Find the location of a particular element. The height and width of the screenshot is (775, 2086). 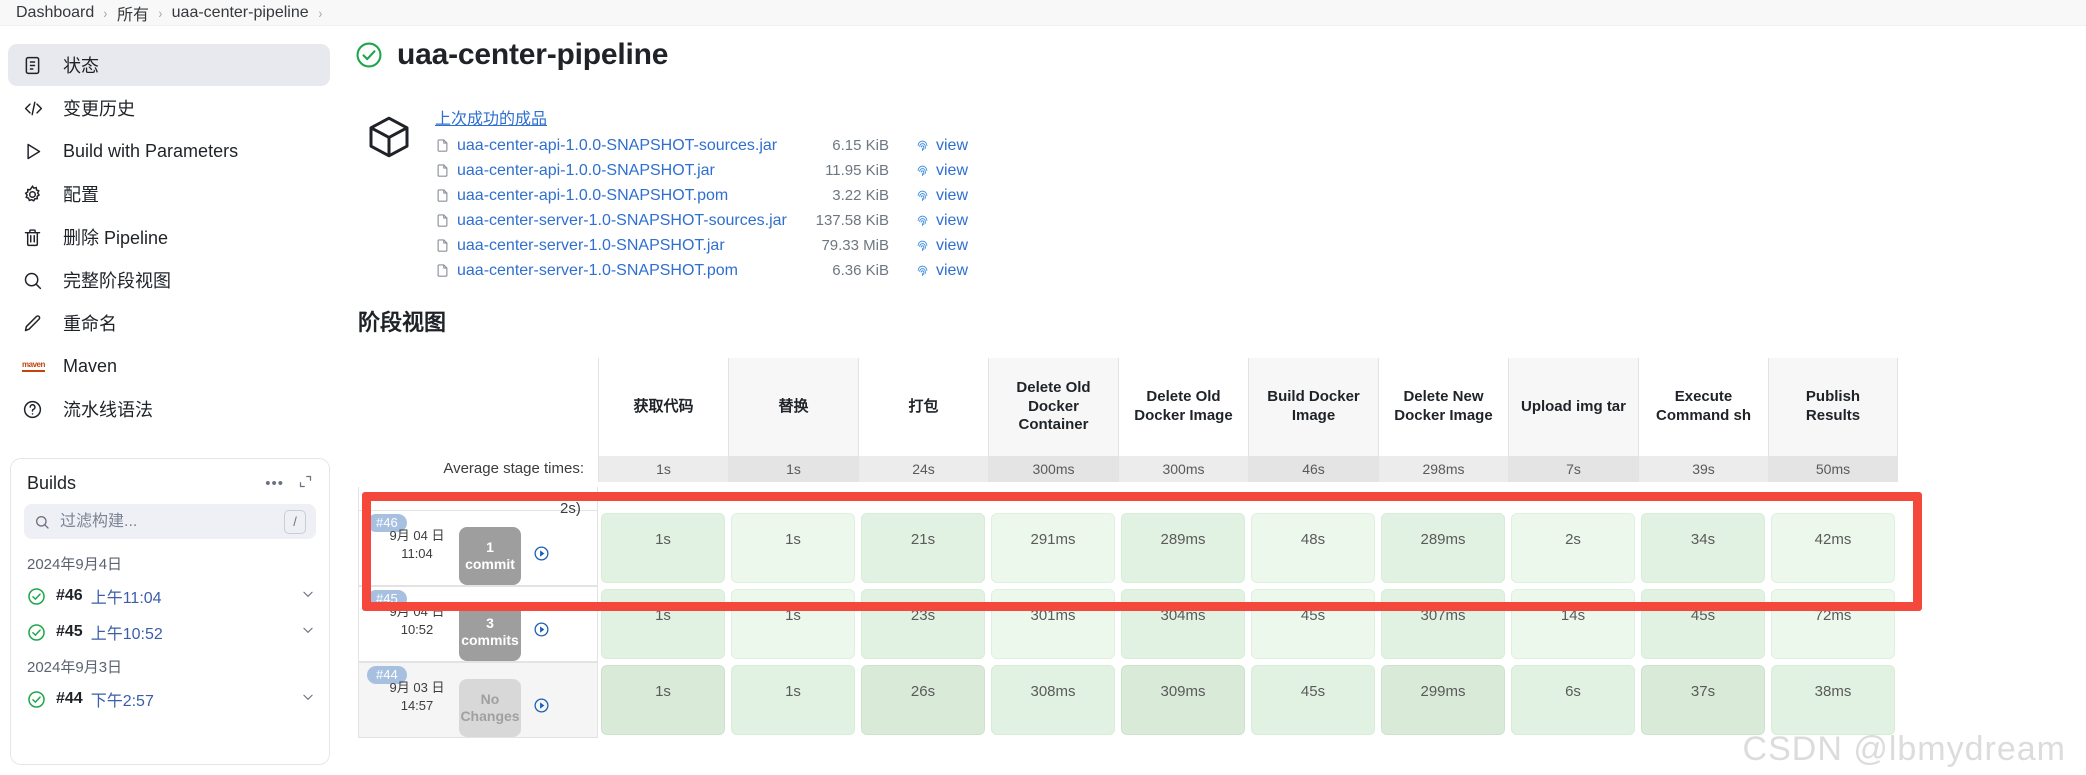

stage-run-cell: 301ms is located at coordinates (1053, 624).